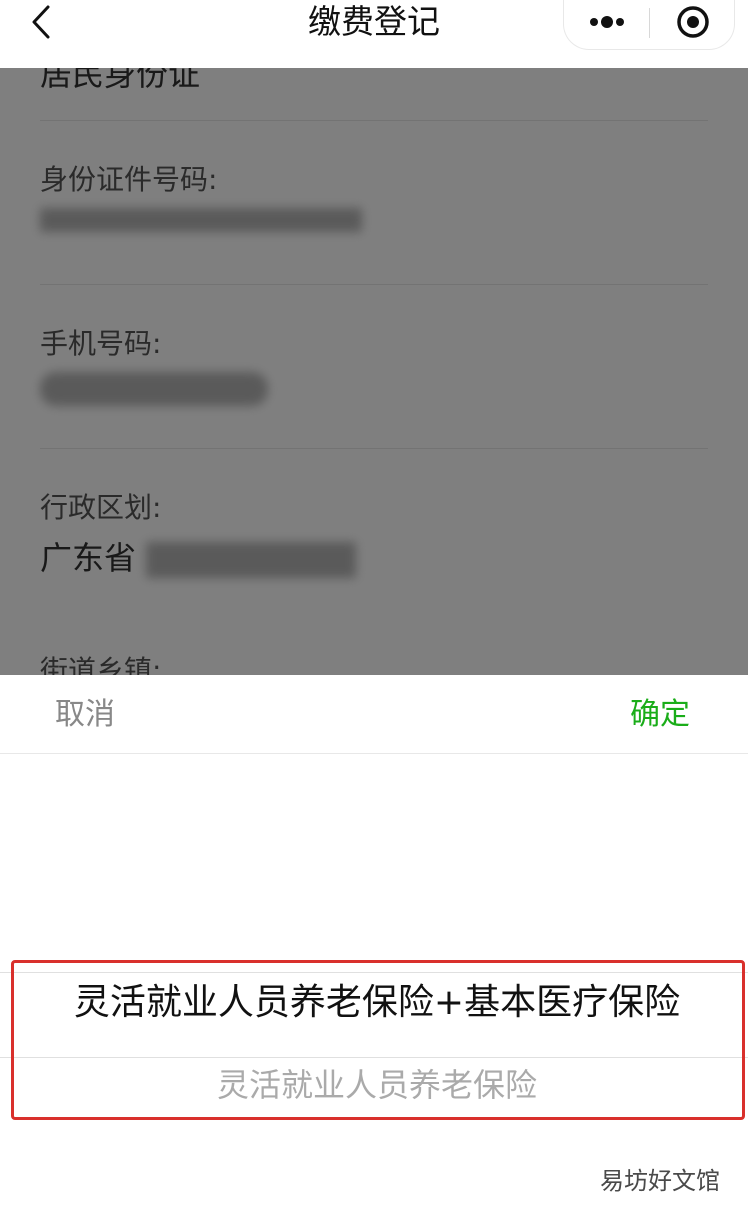 The height and width of the screenshot is (1215, 748). I want to click on nav-bar: 缴费登记, so click(374, 34).